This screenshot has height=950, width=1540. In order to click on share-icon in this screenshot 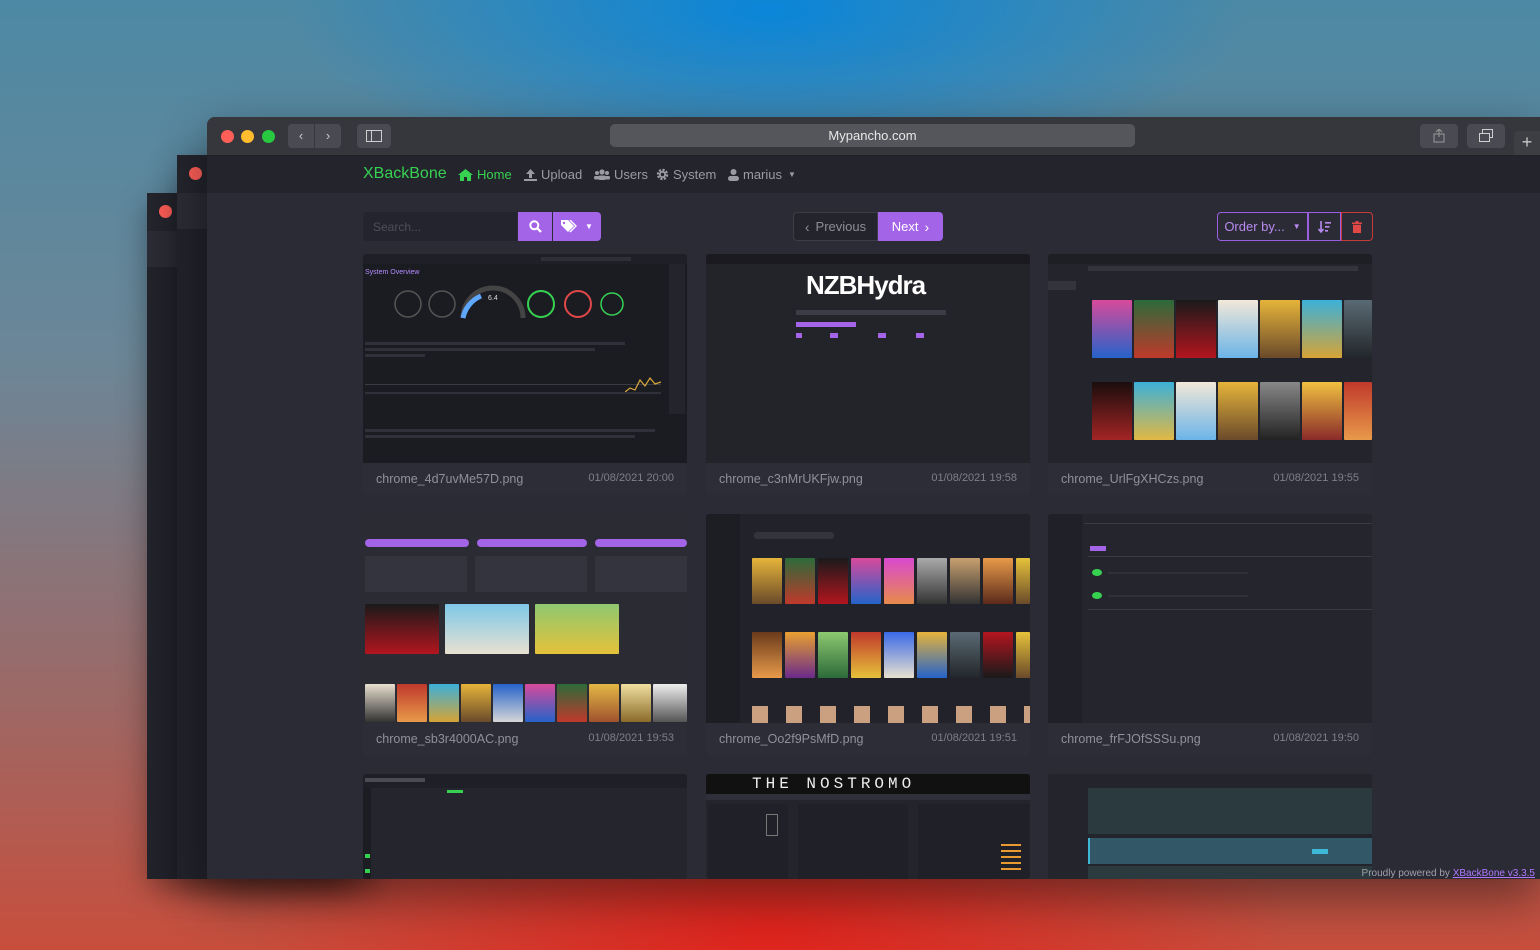, I will do `click(1439, 135)`.